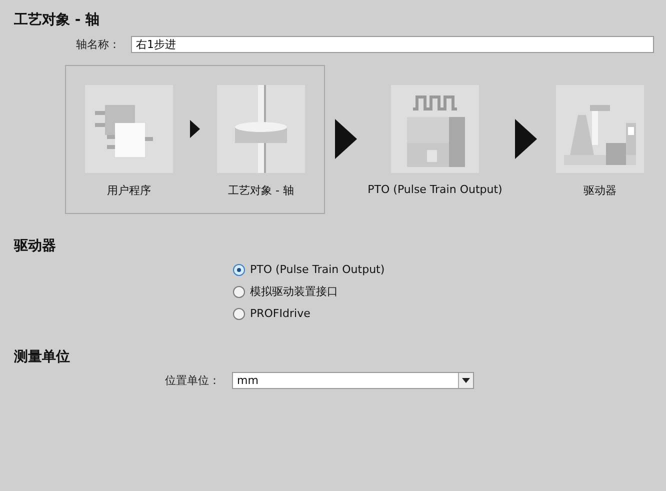 The image size is (666, 491). Describe the element at coordinates (435, 129) in the screenshot. I see `controller-icon` at that location.